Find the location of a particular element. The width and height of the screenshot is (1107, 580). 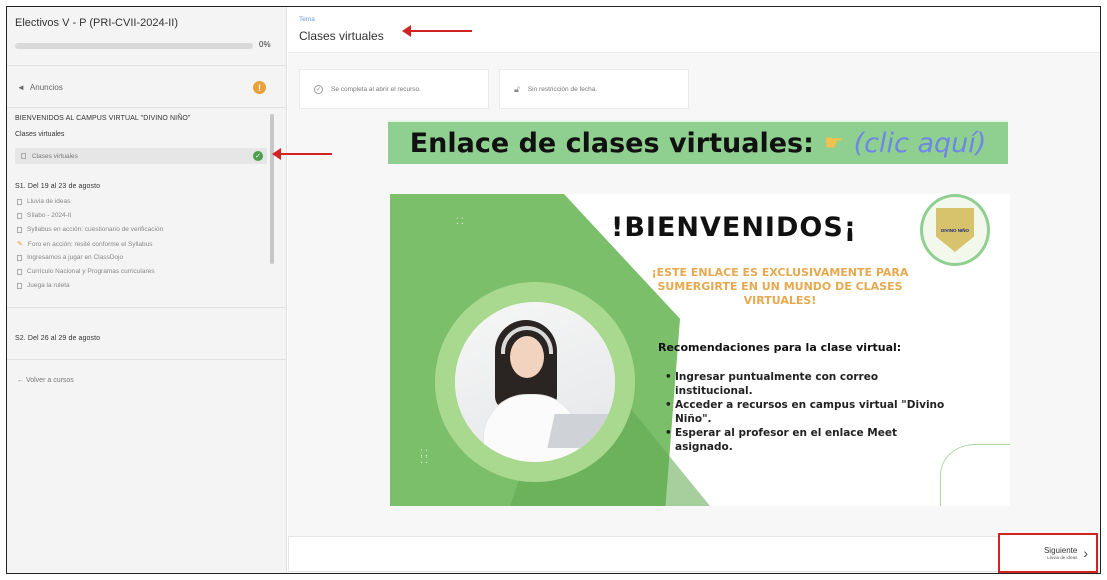

next-label: Siguiente is located at coordinates (1060, 550).